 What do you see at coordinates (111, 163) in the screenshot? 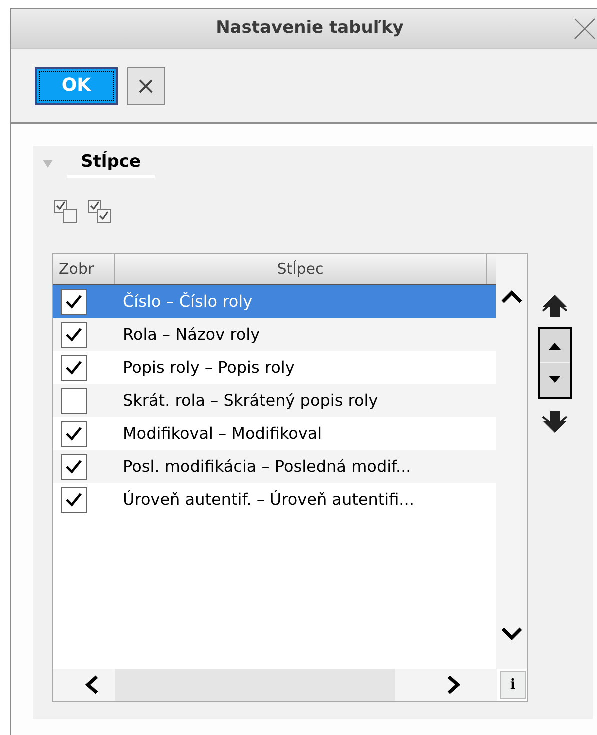
I see `section-title: Stĺpce` at bounding box center [111, 163].